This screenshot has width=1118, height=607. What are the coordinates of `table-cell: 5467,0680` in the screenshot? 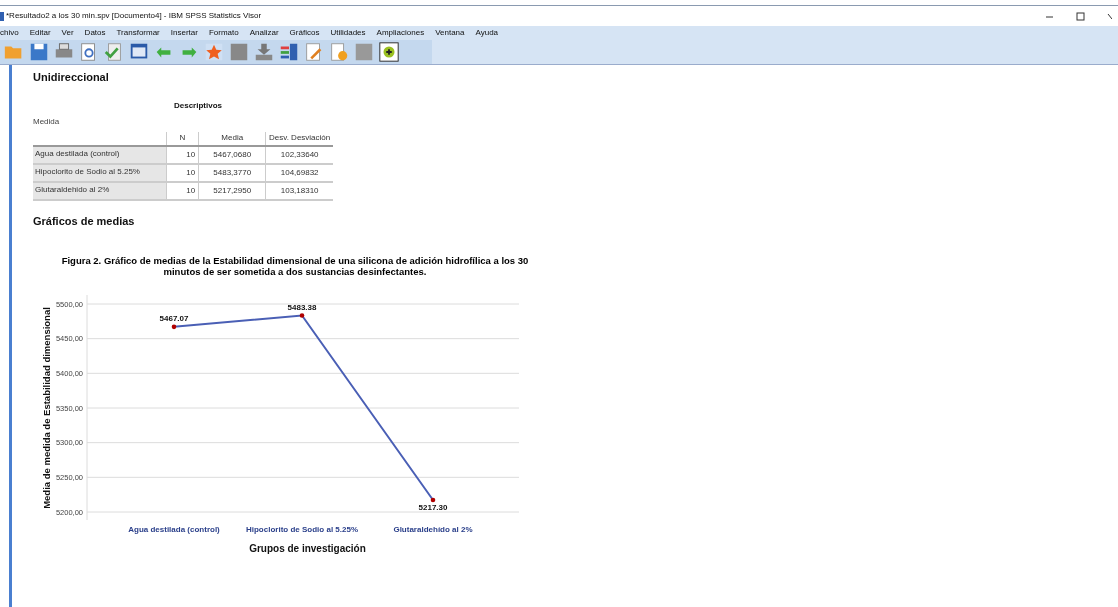 It's located at (232, 154).